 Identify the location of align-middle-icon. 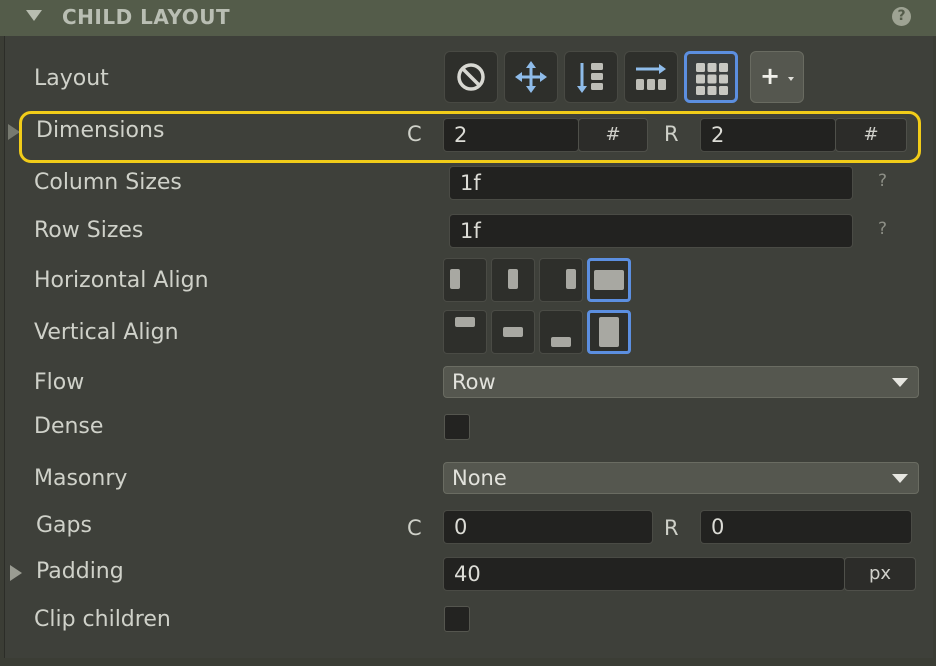
(513, 332).